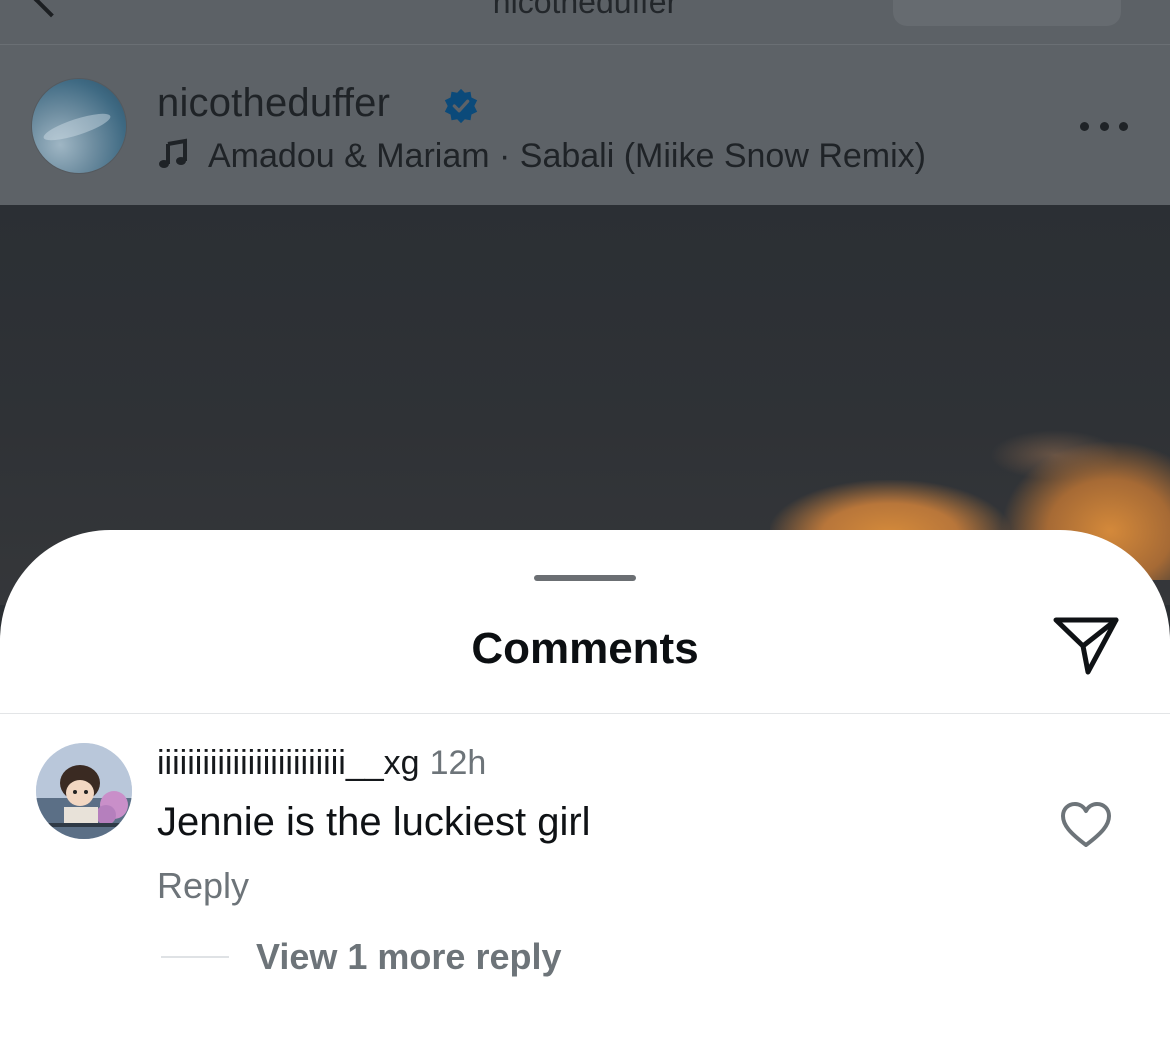  I want to click on top-nav-bar: nicotheduffer, so click(585, 22).